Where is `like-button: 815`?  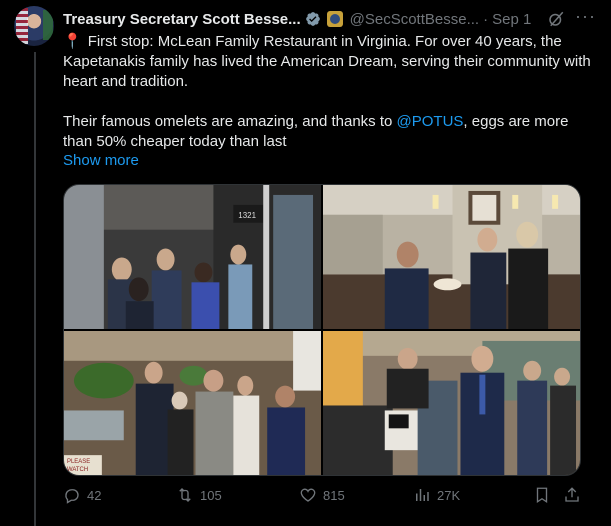 like-button: 815 is located at coordinates (322, 495).